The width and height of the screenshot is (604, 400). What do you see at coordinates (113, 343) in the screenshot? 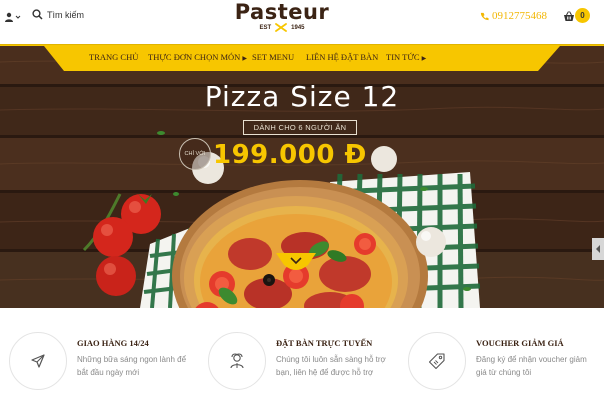
I see `feature-title: GIAO HÀNG 14/24` at bounding box center [113, 343].